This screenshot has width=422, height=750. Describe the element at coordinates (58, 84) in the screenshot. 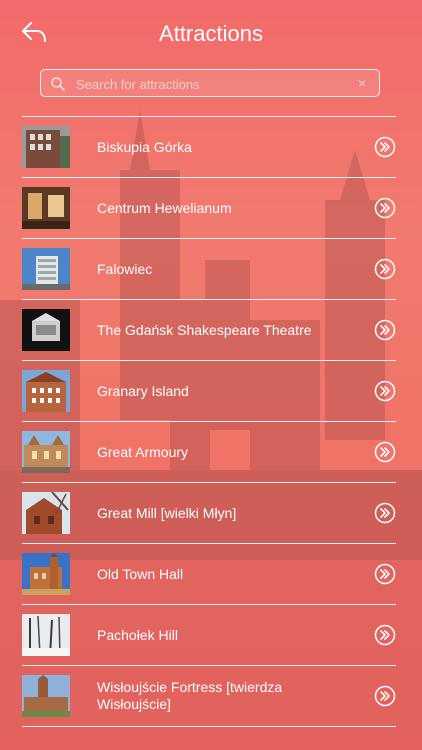

I see `search-icon` at that location.